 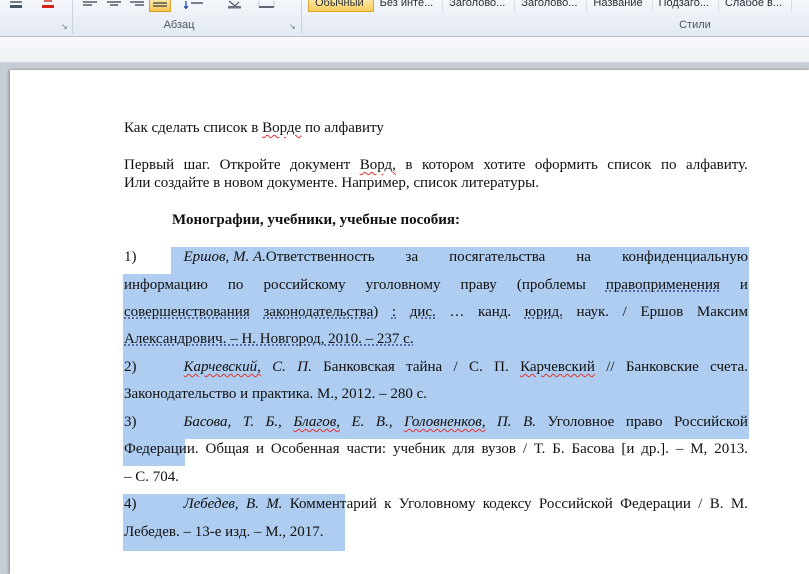 What do you see at coordinates (341, 6) in the screenshot?
I see `style-option: Обычный` at bounding box center [341, 6].